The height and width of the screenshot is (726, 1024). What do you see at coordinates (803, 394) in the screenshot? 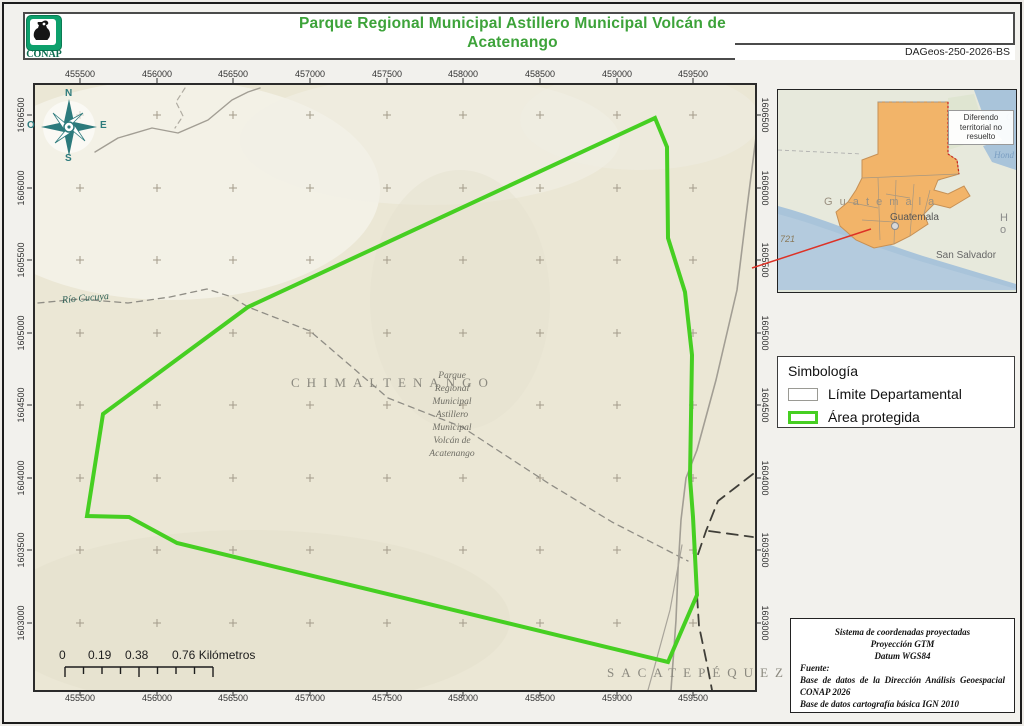
I see `limite-departamental-swatch` at bounding box center [803, 394].